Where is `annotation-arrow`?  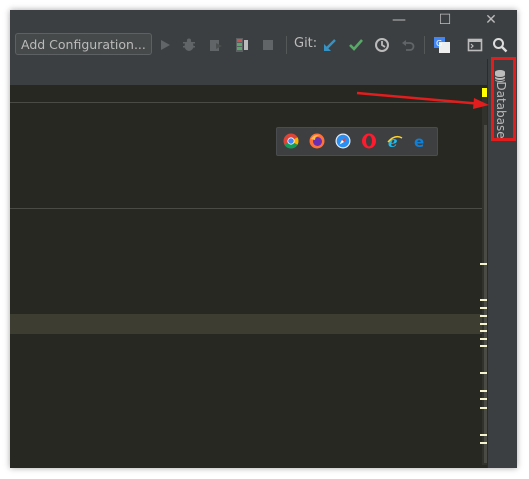
annotation-arrow is located at coordinates (422, 100).